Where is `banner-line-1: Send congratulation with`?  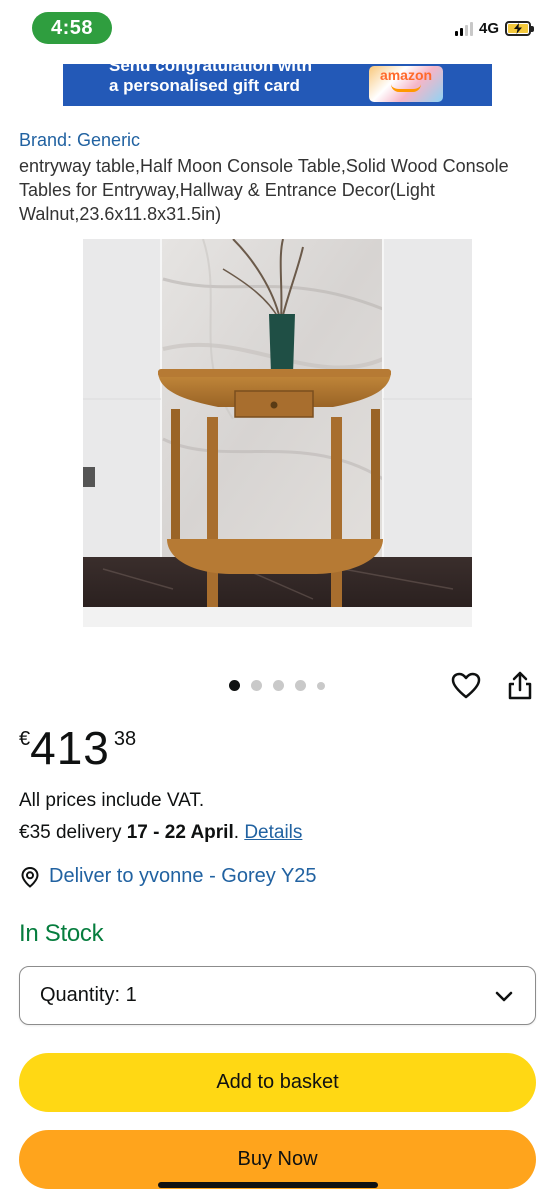 banner-line-1: Send congratulation with is located at coordinates (211, 69).